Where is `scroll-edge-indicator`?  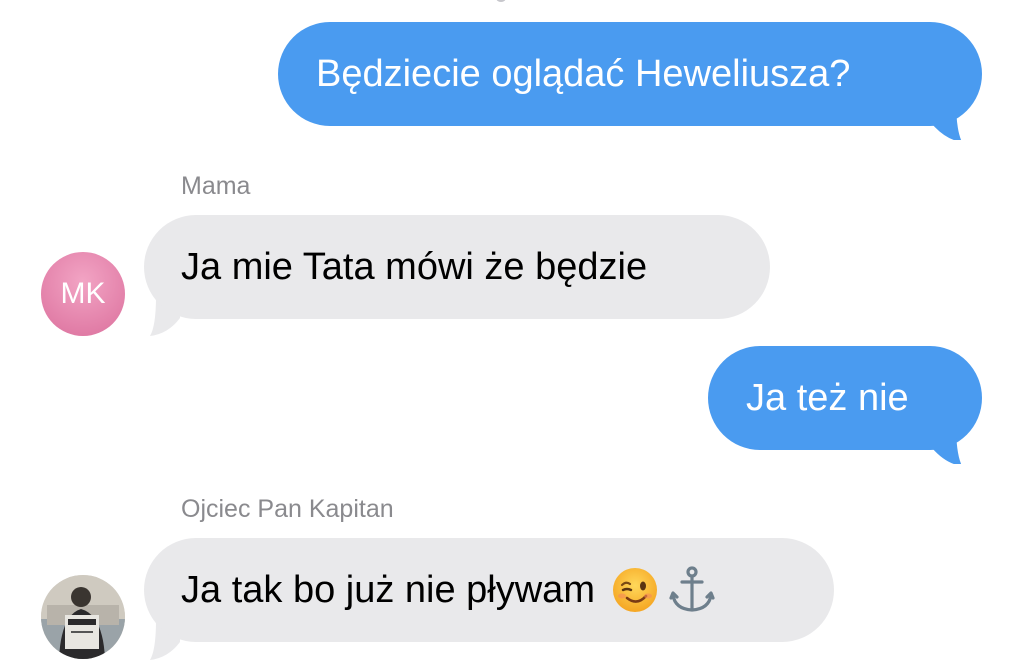 scroll-edge-indicator is located at coordinates (501, 1).